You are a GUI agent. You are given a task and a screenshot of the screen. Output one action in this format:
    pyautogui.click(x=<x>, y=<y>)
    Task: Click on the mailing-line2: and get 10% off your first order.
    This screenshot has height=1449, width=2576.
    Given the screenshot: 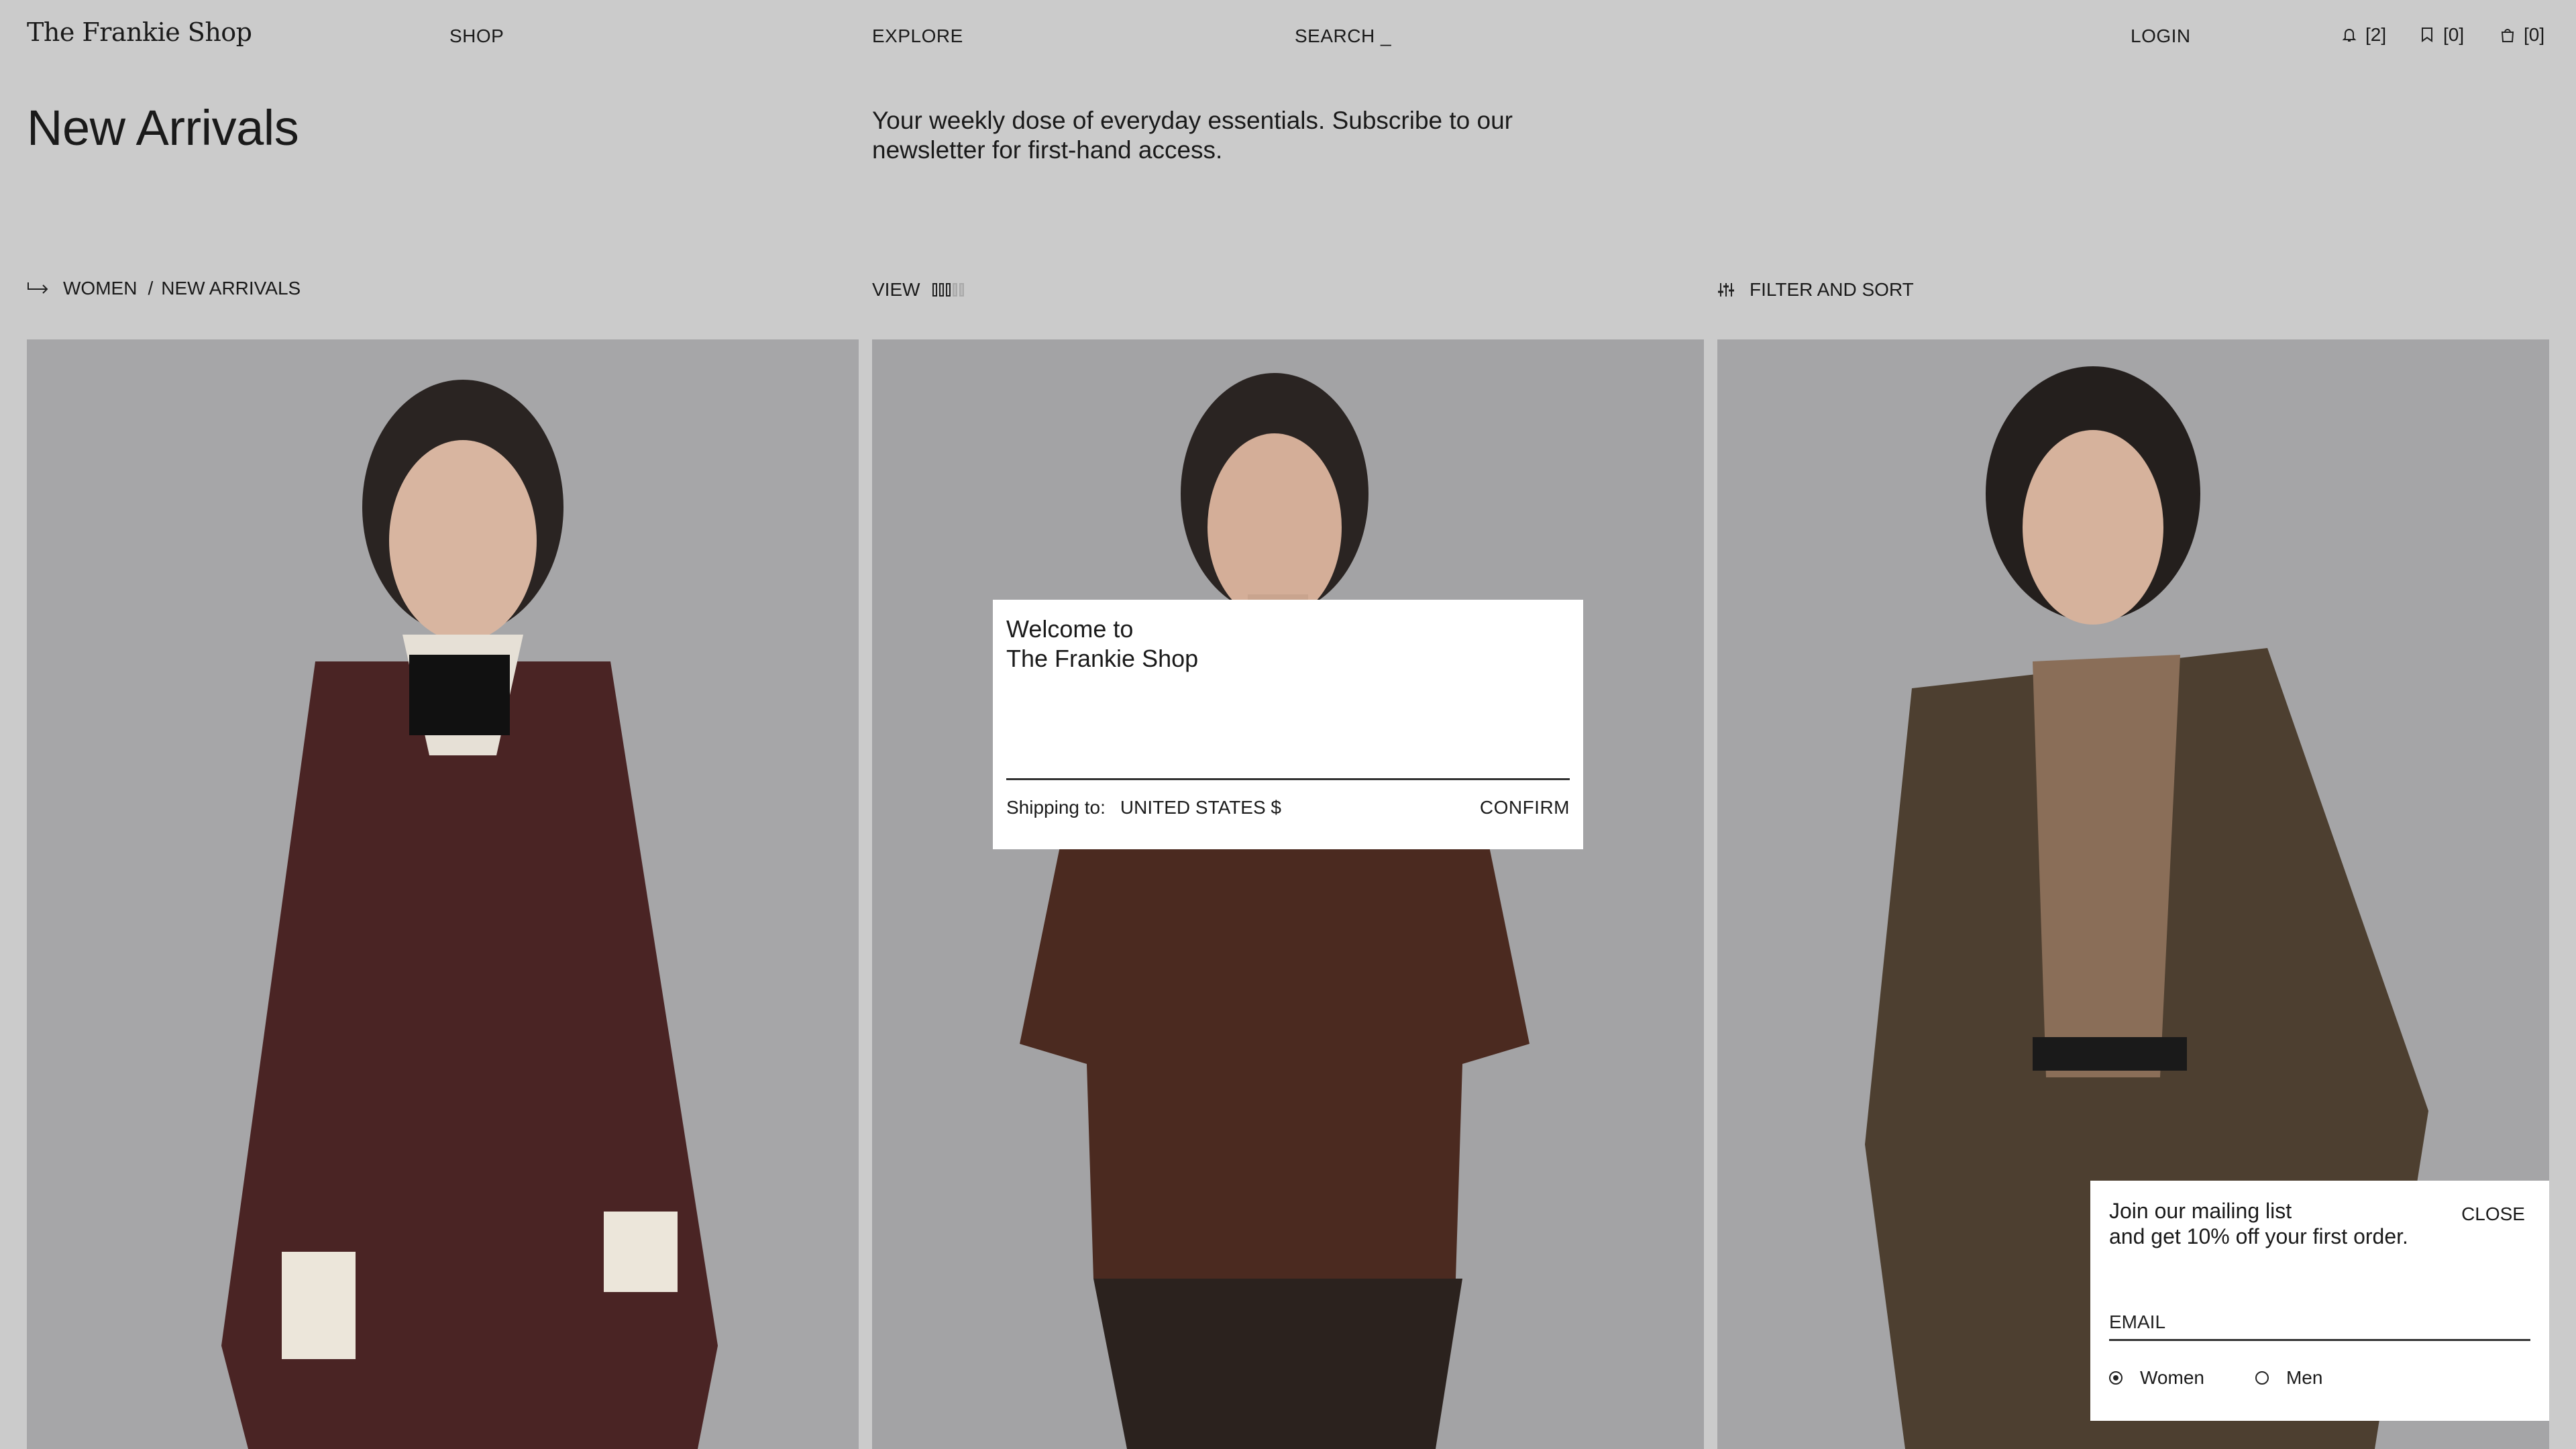 What is the action you would take?
    pyautogui.click(x=2258, y=1236)
    